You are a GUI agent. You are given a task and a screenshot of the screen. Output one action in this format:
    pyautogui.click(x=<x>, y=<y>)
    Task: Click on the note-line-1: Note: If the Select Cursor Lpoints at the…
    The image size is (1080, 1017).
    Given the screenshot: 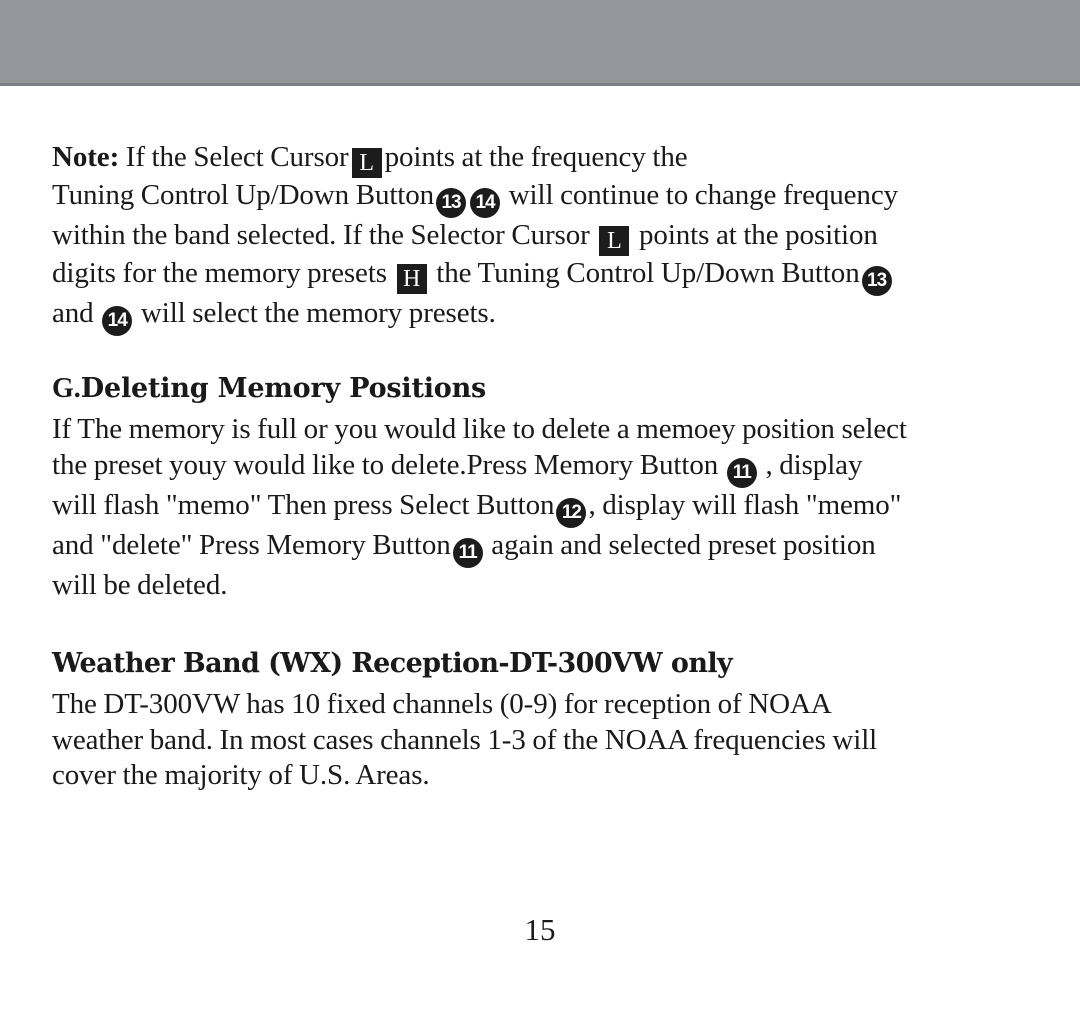 What is the action you would take?
    pyautogui.click(x=546, y=159)
    